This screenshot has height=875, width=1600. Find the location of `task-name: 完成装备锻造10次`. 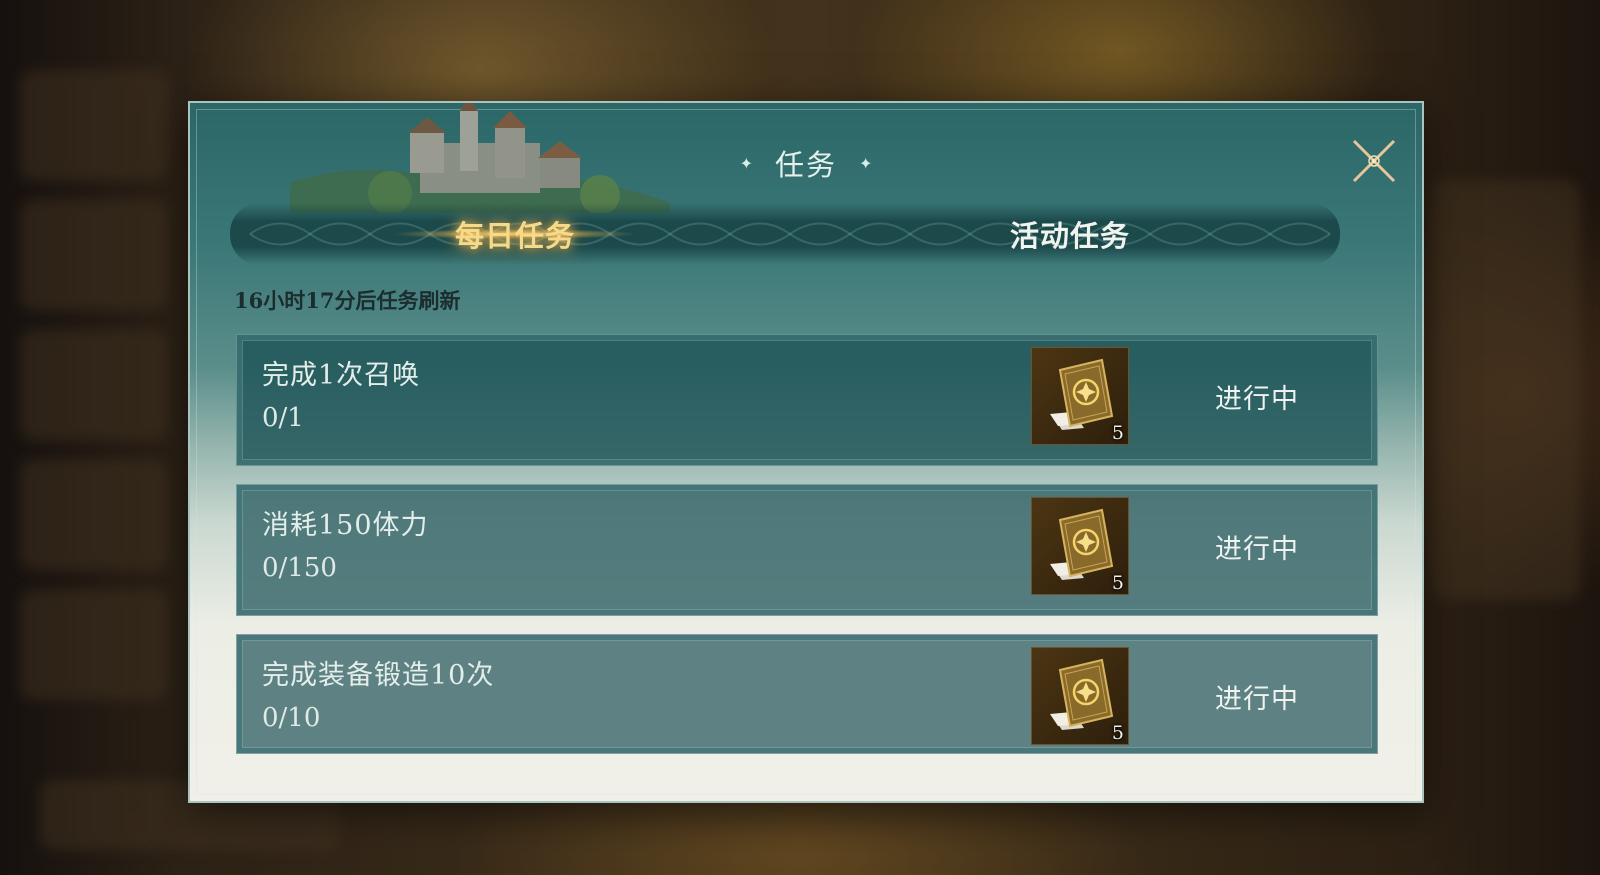

task-name: 完成装备锻造10次 is located at coordinates (378, 675).